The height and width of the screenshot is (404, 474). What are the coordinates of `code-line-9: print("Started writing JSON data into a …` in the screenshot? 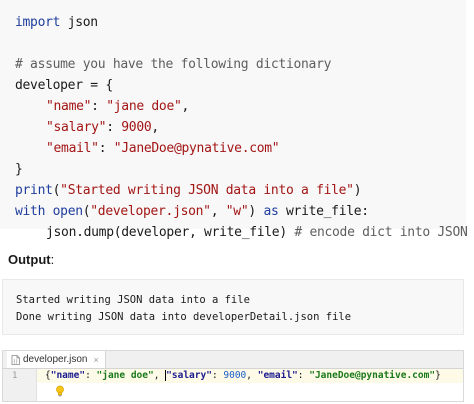 It's located at (188, 190).